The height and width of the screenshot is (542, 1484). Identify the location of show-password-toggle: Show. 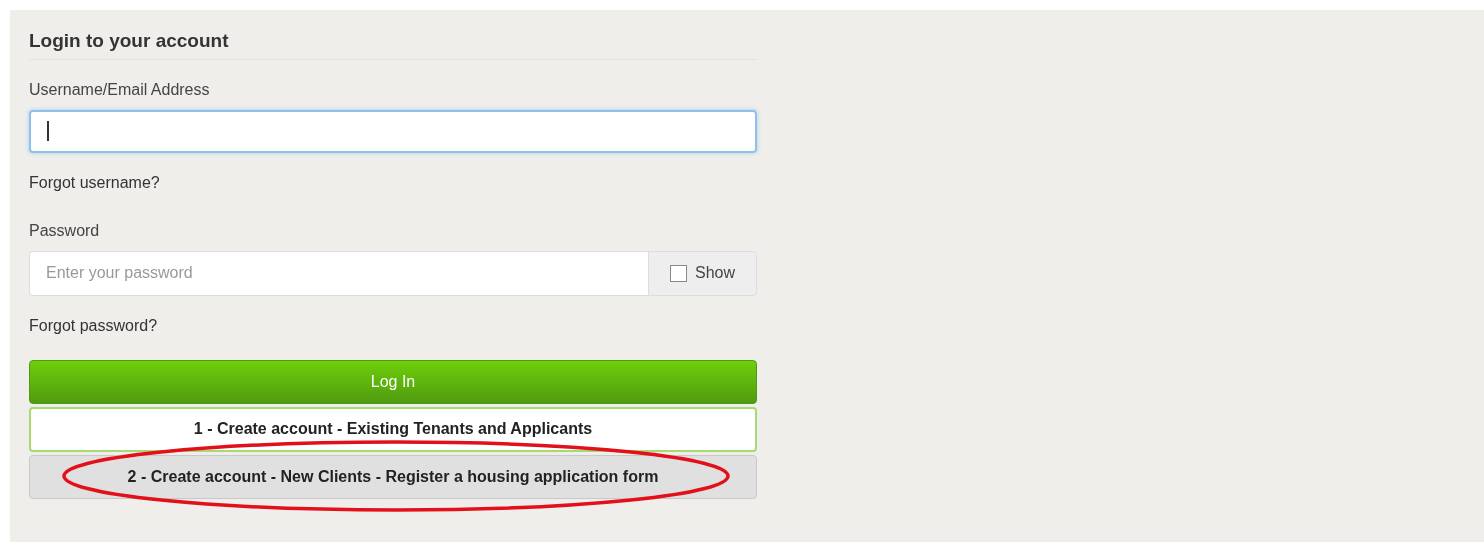
(702, 273).